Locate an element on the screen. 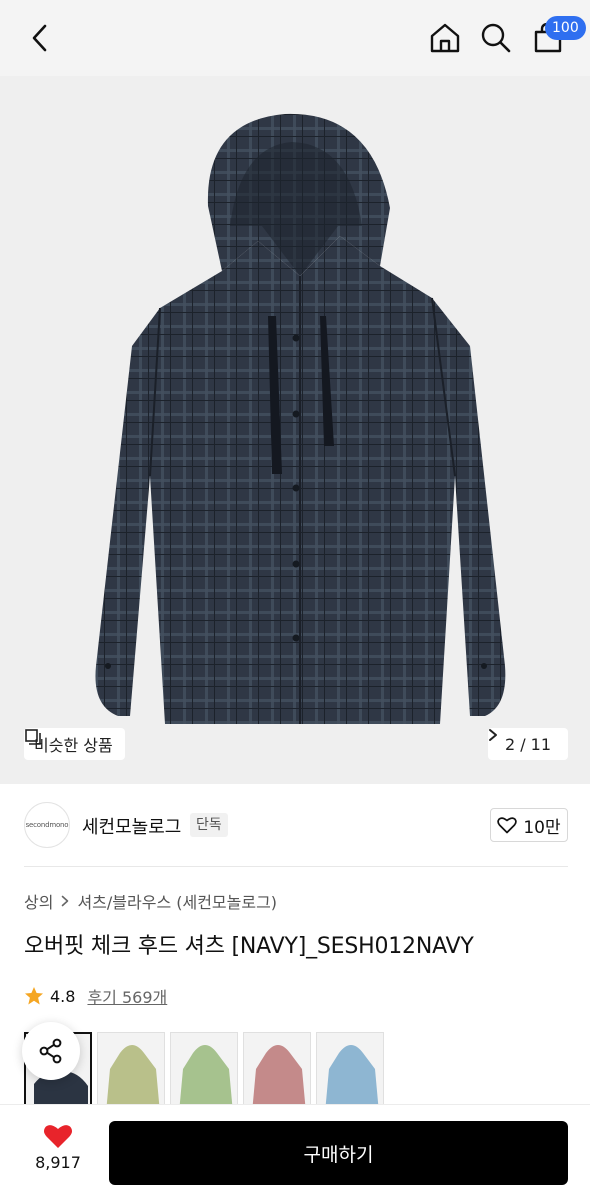 Image resolution: width=590 pixels, height=1200 pixels. swatch-sky is located at coordinates (350, 1072).